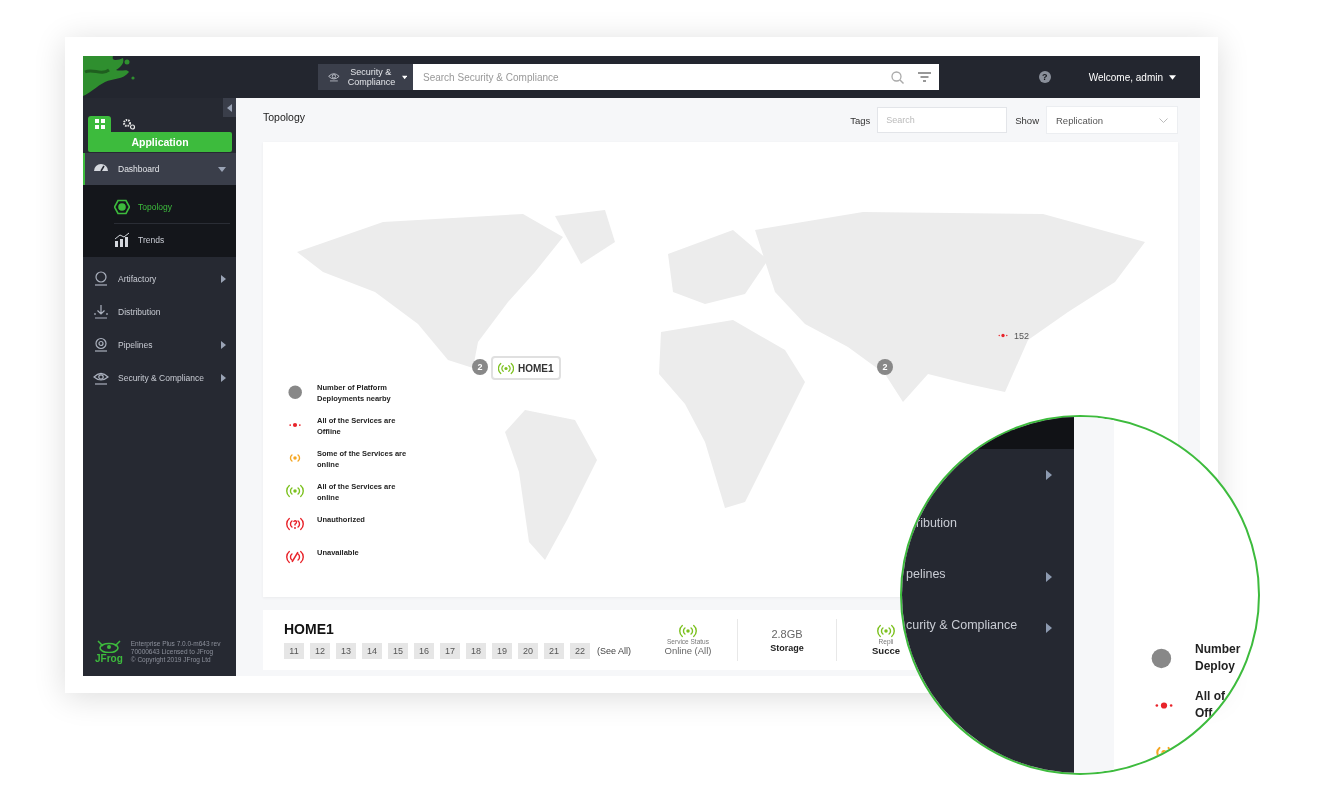 The width and height of the screenshot is (1324, 812). Describe the element at coordinates (860, 120) in the screenshot. I see `field-label: Tags` at that location.